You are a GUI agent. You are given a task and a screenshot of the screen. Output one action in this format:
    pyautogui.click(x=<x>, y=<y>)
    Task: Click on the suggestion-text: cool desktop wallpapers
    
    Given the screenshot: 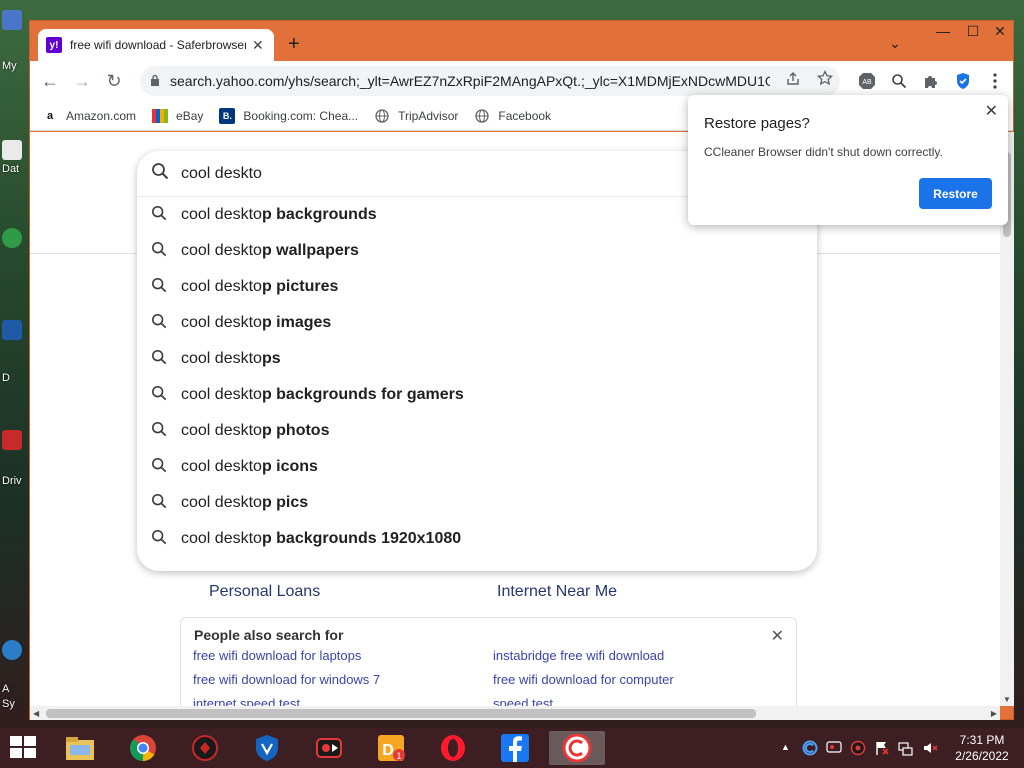 What is the action you would take?
    pyautogui.click(x=270, y=251)
    